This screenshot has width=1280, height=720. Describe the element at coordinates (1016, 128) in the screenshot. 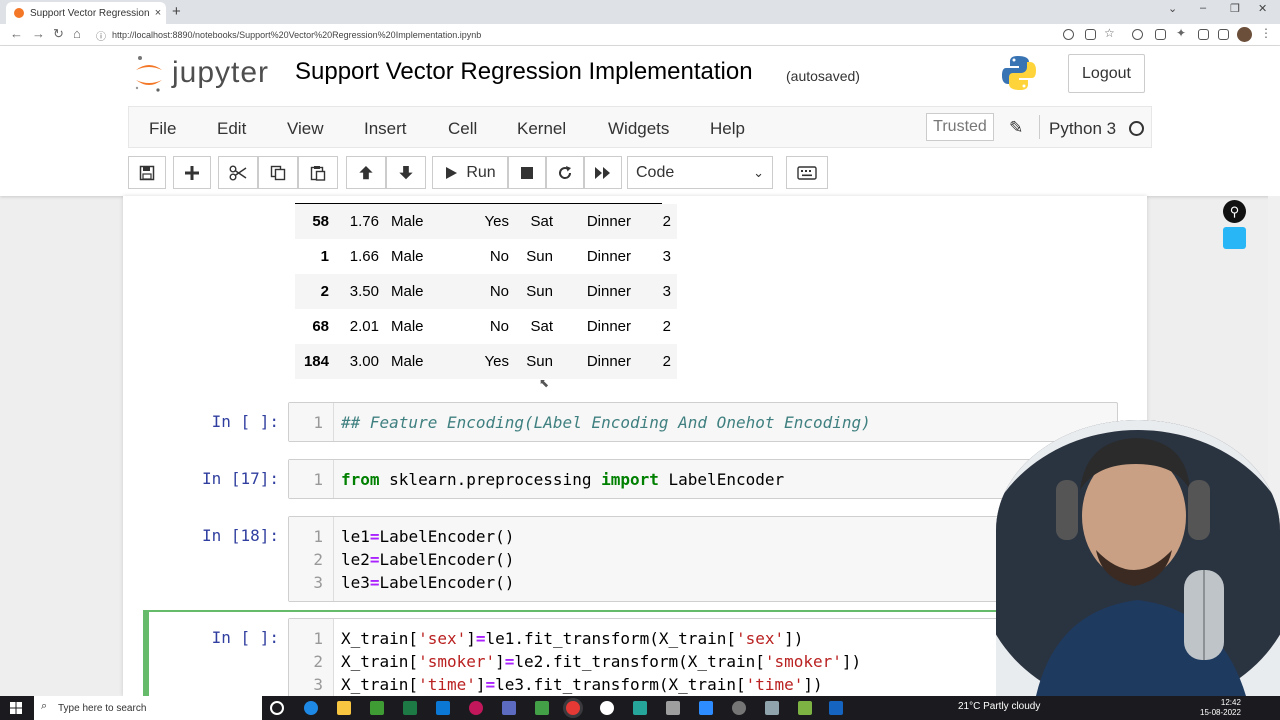

I see `edit-pencil-icon: ✎` at that location.